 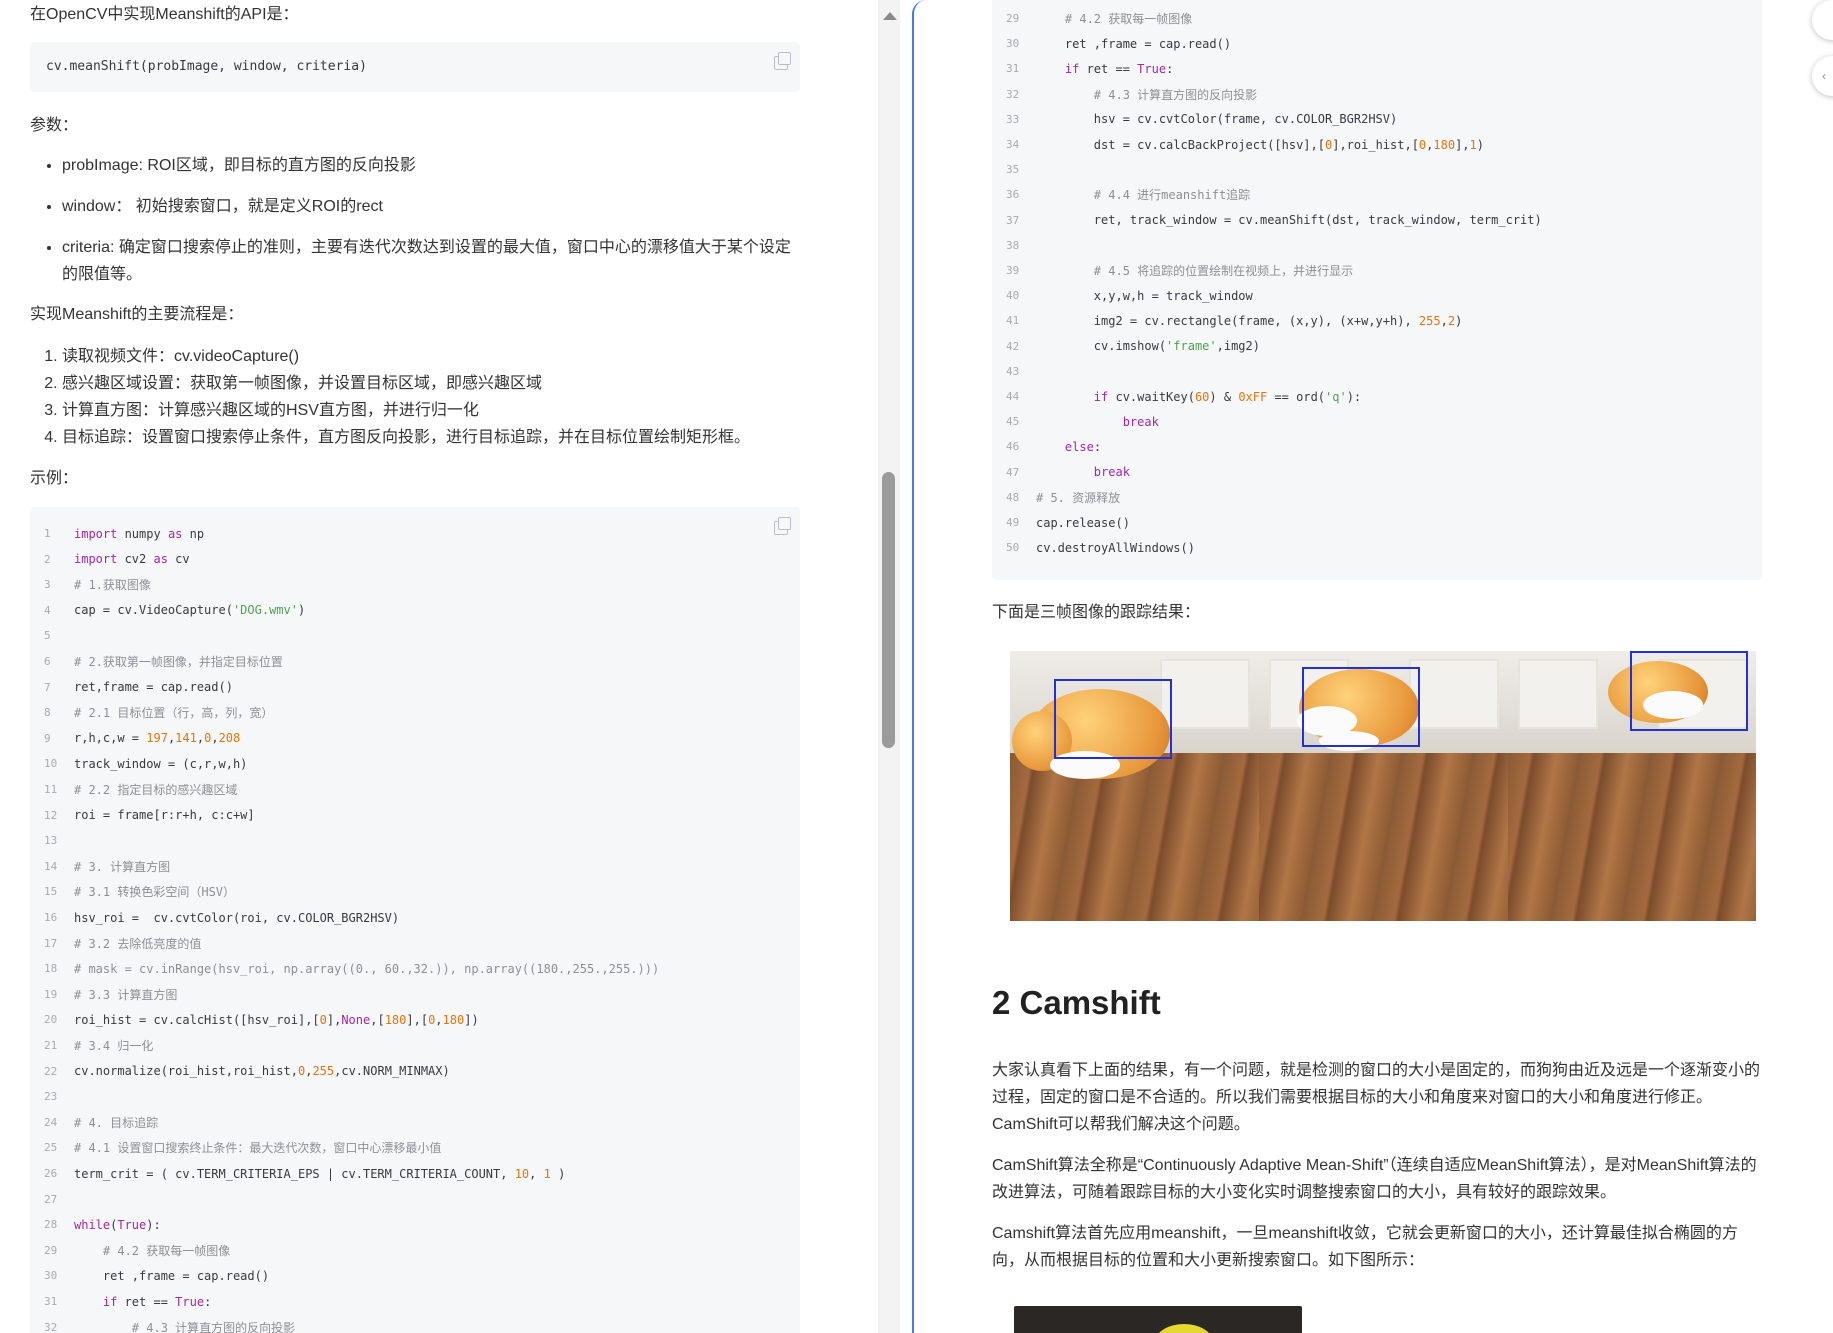 I want to click on line-number: 28, so click(x=51, y=1225).